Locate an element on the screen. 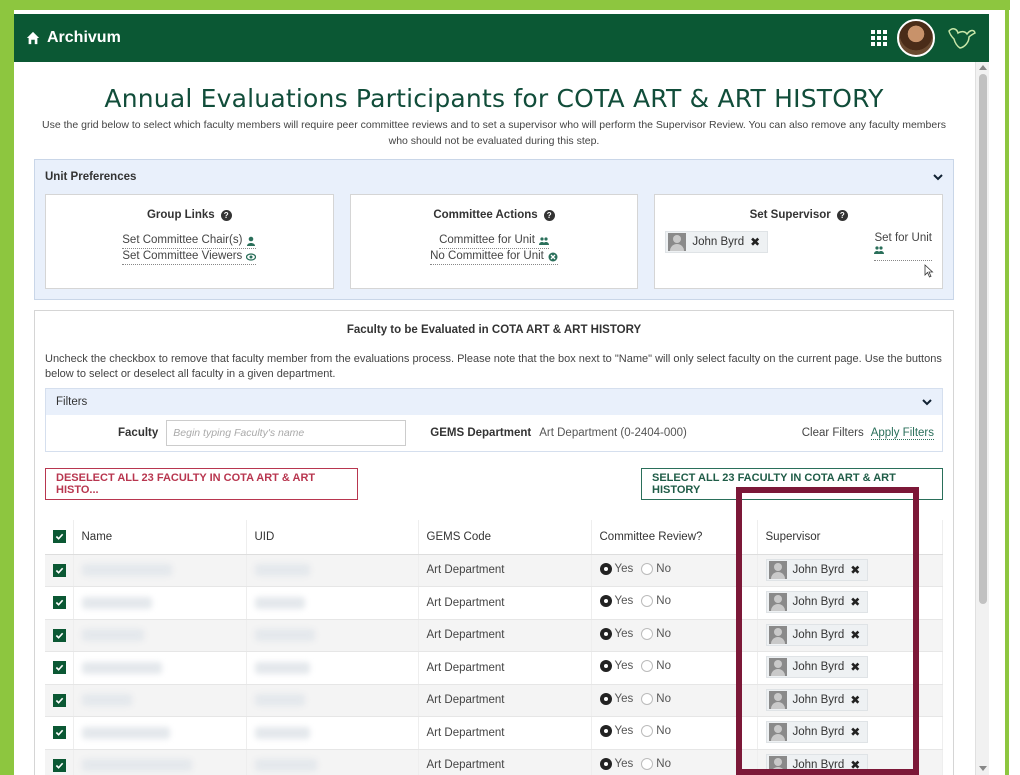 Image resolution: width=1020 pixels, height=775 pixels. set-committee-chairs-link: Set Committee Chair(s) is located at coordinates (189, 241).